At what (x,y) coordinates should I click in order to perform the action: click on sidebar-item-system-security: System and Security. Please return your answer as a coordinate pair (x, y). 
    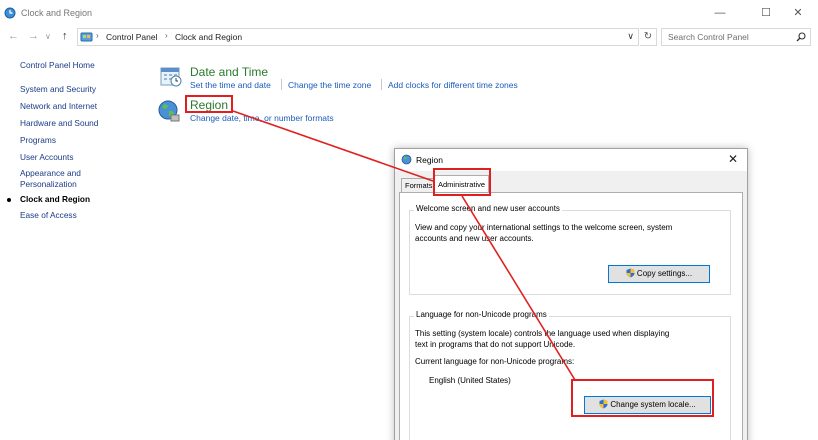
    Looking at the image, I should click on (58, 89).